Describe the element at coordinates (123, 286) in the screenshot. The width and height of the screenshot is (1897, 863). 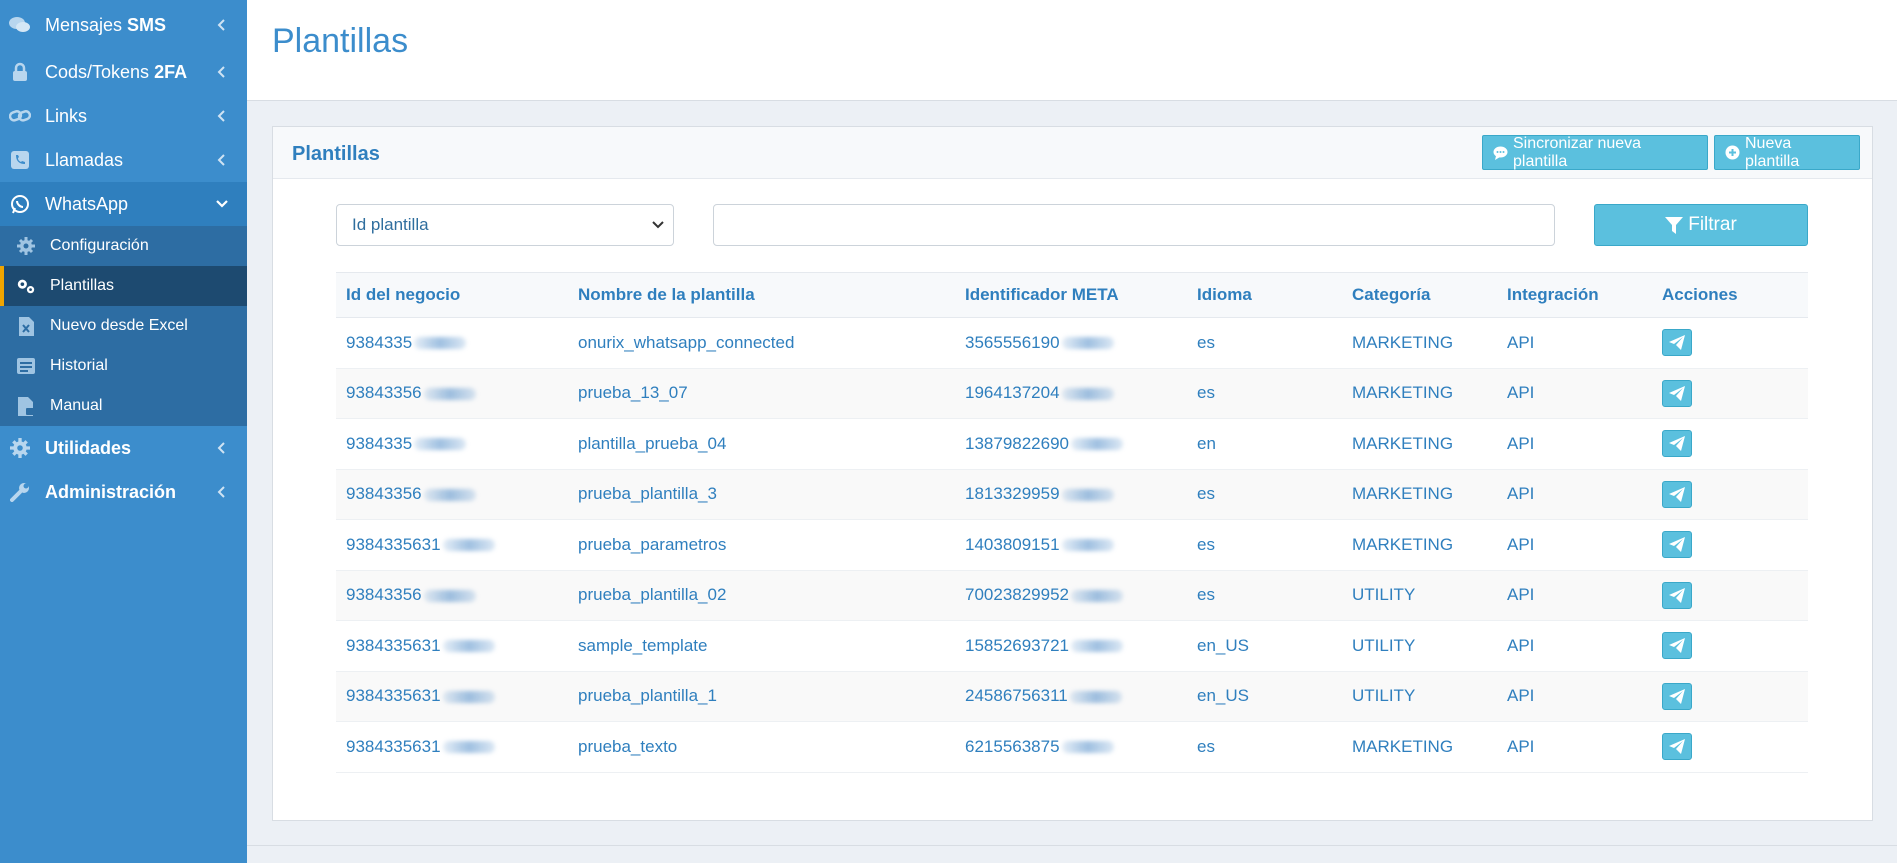
I see `sidebar-item-plantillas: Plantillas` at that location.